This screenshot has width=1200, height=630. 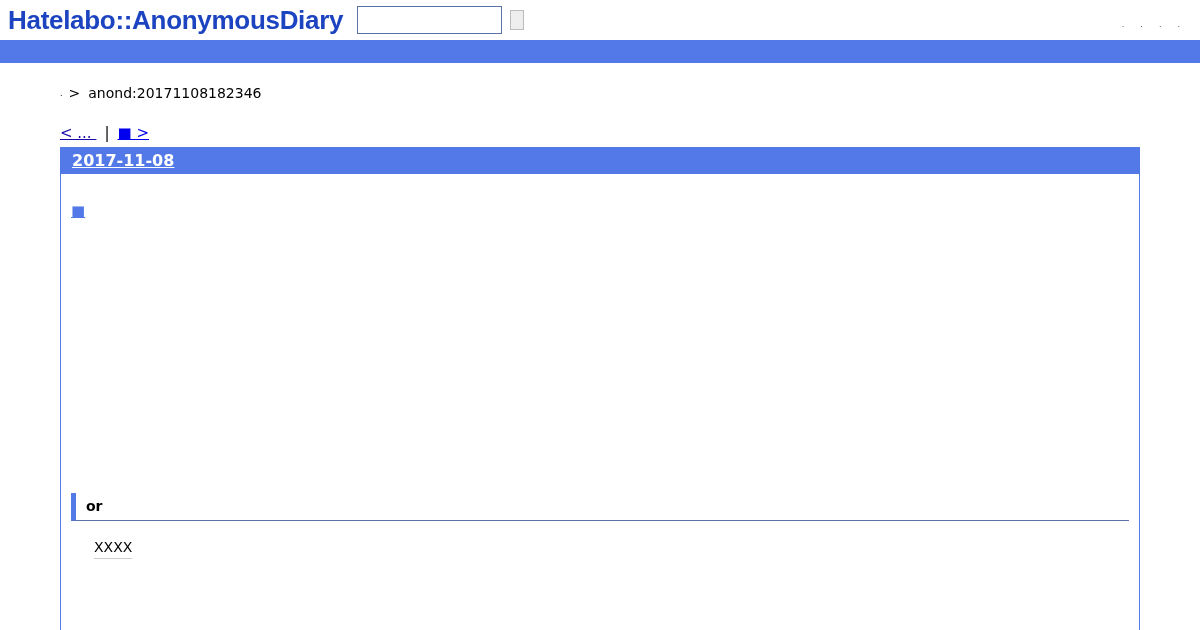 What do you see at coordinates (175, 93) in the screenshot?
I see `breadcrumb-current: anond:20171108182346` at bounding box center [175, 93].